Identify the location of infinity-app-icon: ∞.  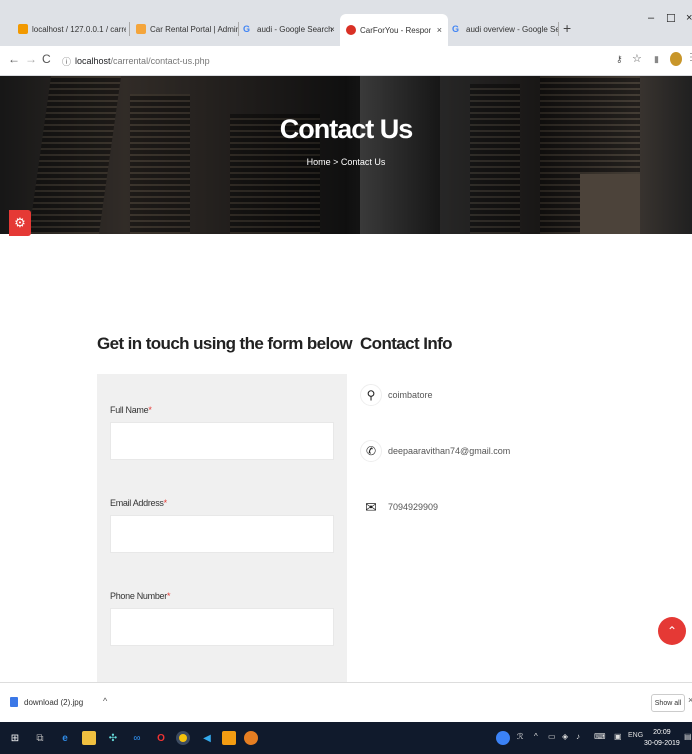
(137, 738).